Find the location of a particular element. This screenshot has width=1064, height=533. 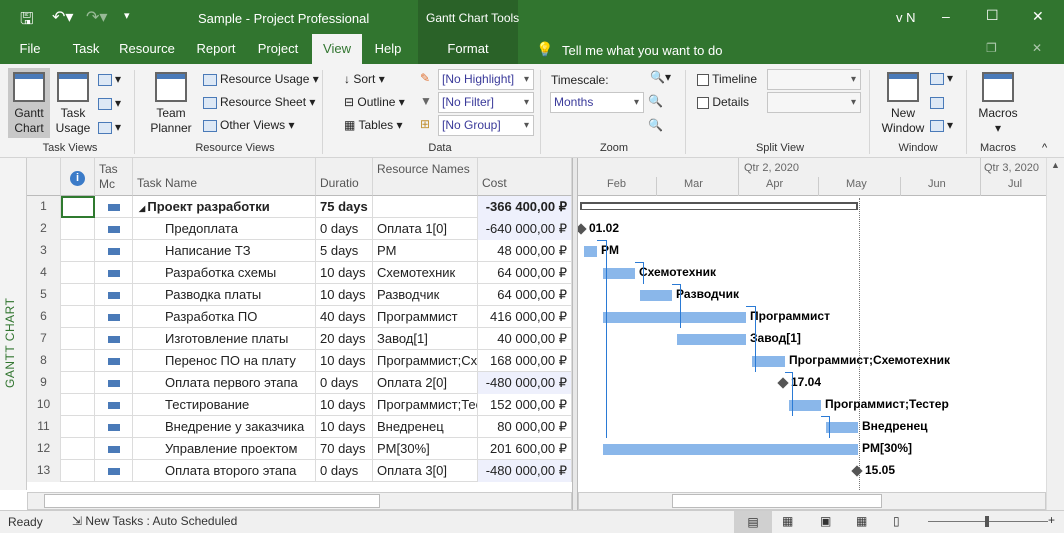

select-all-corner is located at coordinates (44, 177).